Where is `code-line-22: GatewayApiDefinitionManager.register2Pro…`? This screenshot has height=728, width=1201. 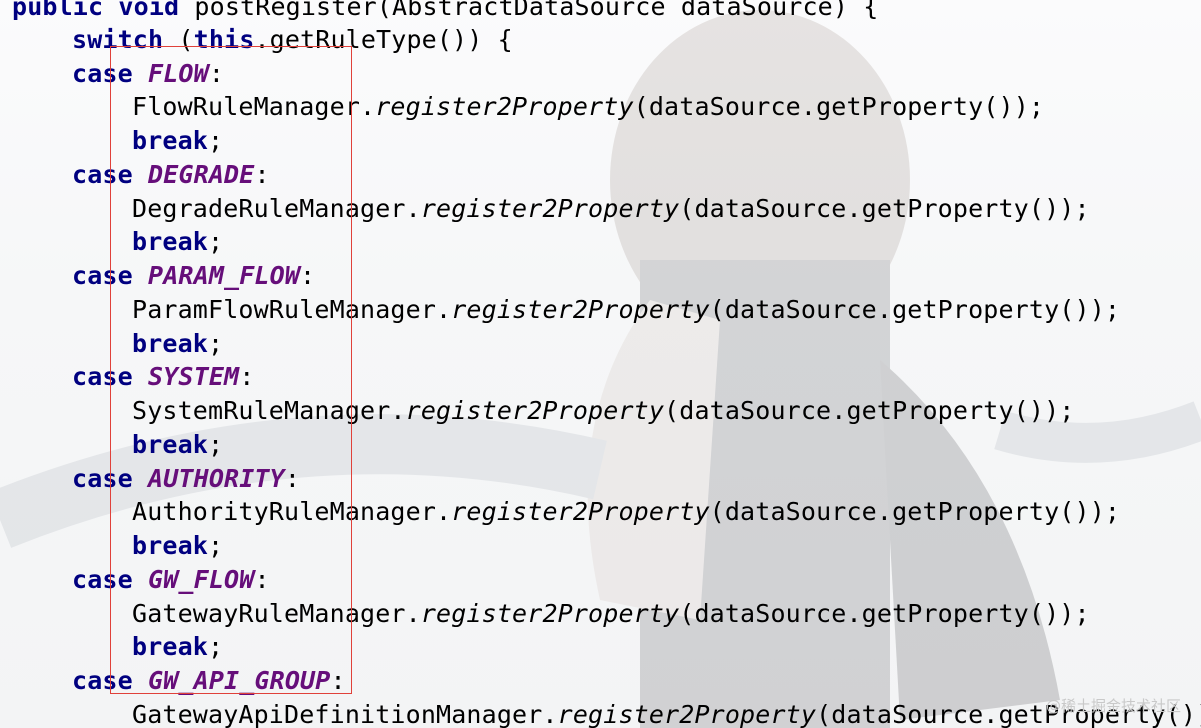 code-line-22: GatewayApiDefinitionManager.register2Pro… is located at coordinates (666, 714).